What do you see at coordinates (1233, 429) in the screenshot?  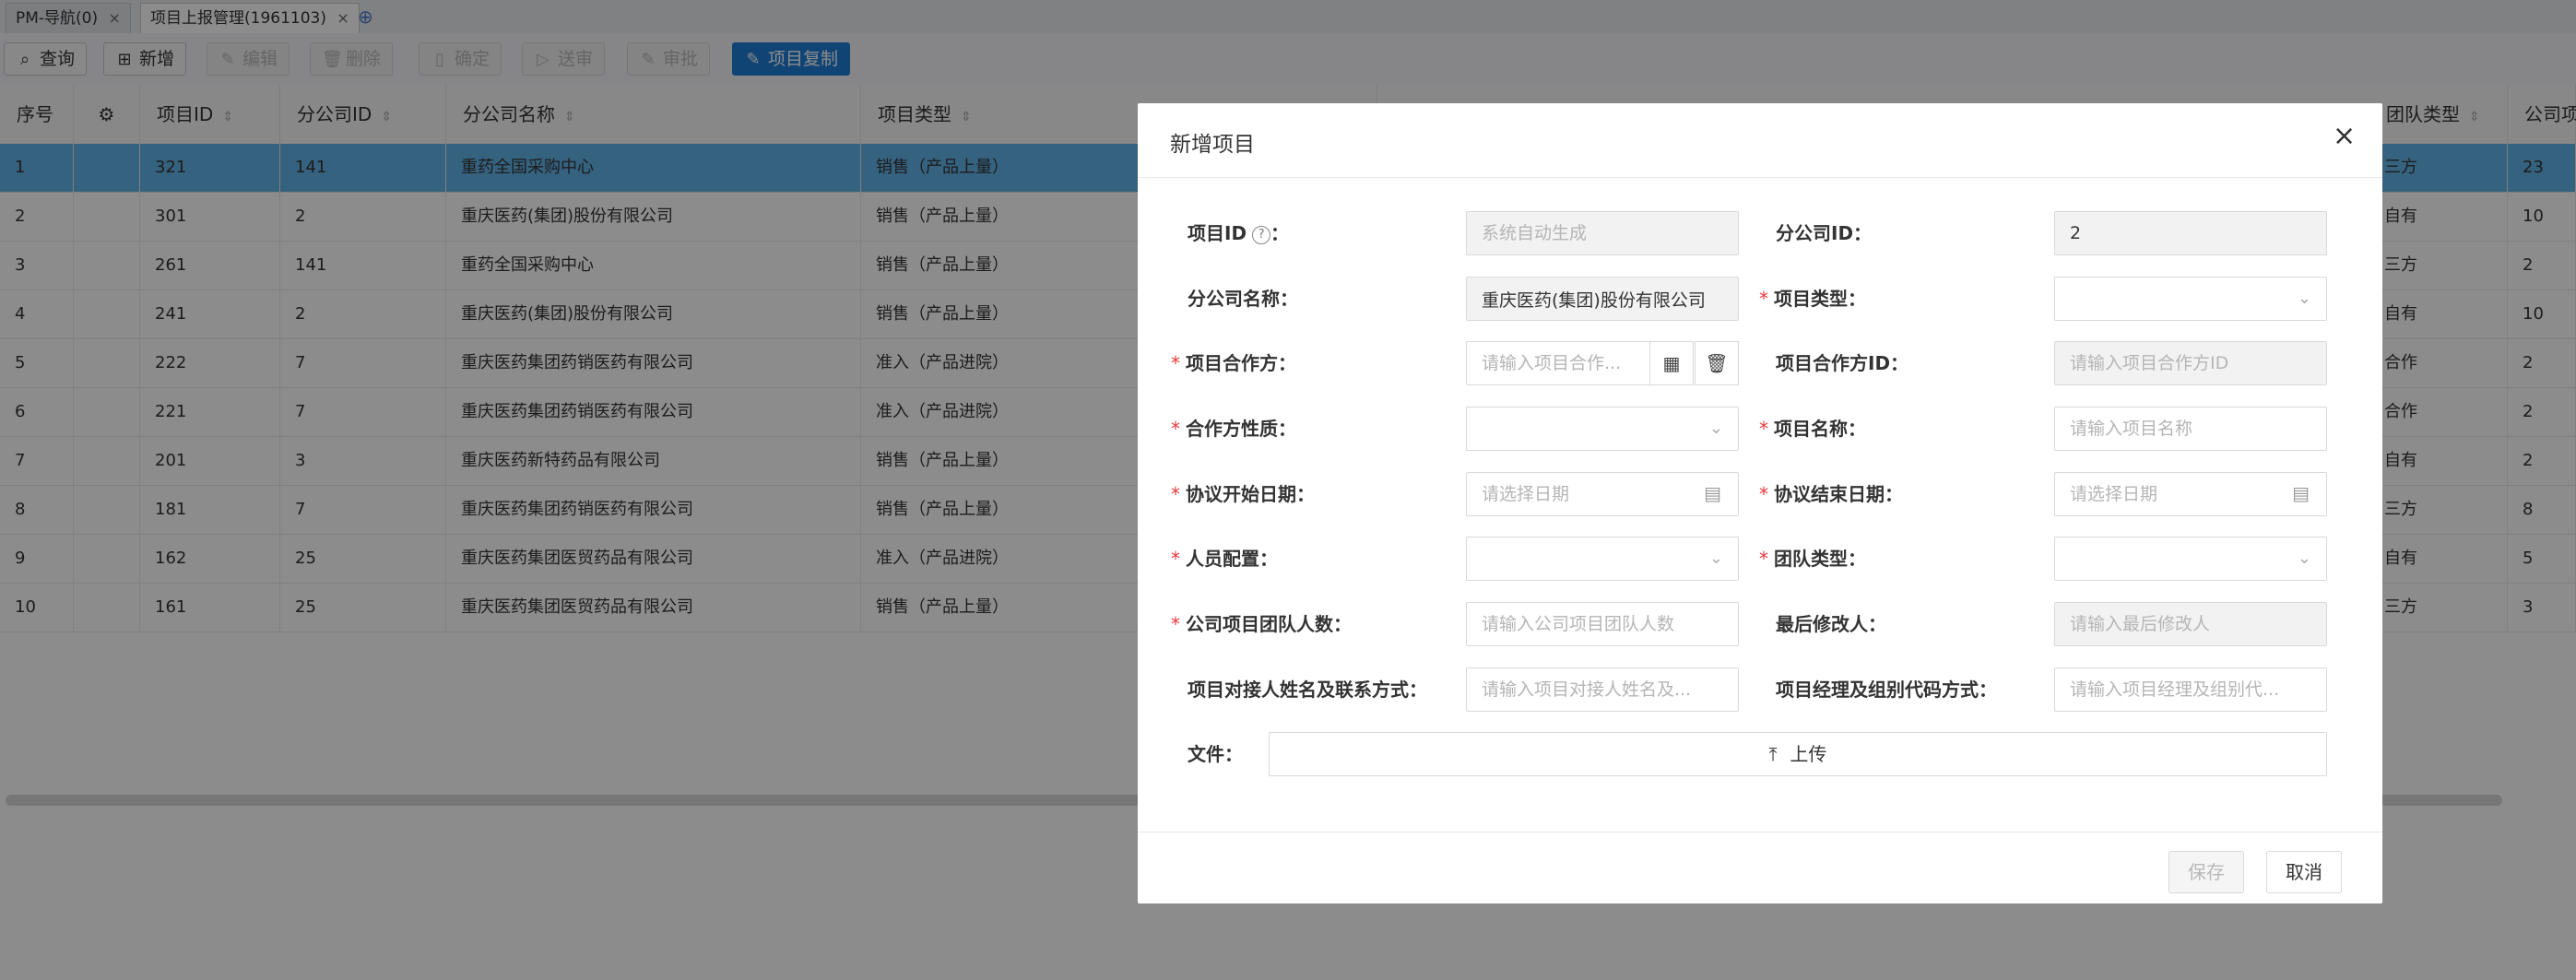 I see `partner-nature-label: * 合作方性质：` at bounding box center [1233, 429].